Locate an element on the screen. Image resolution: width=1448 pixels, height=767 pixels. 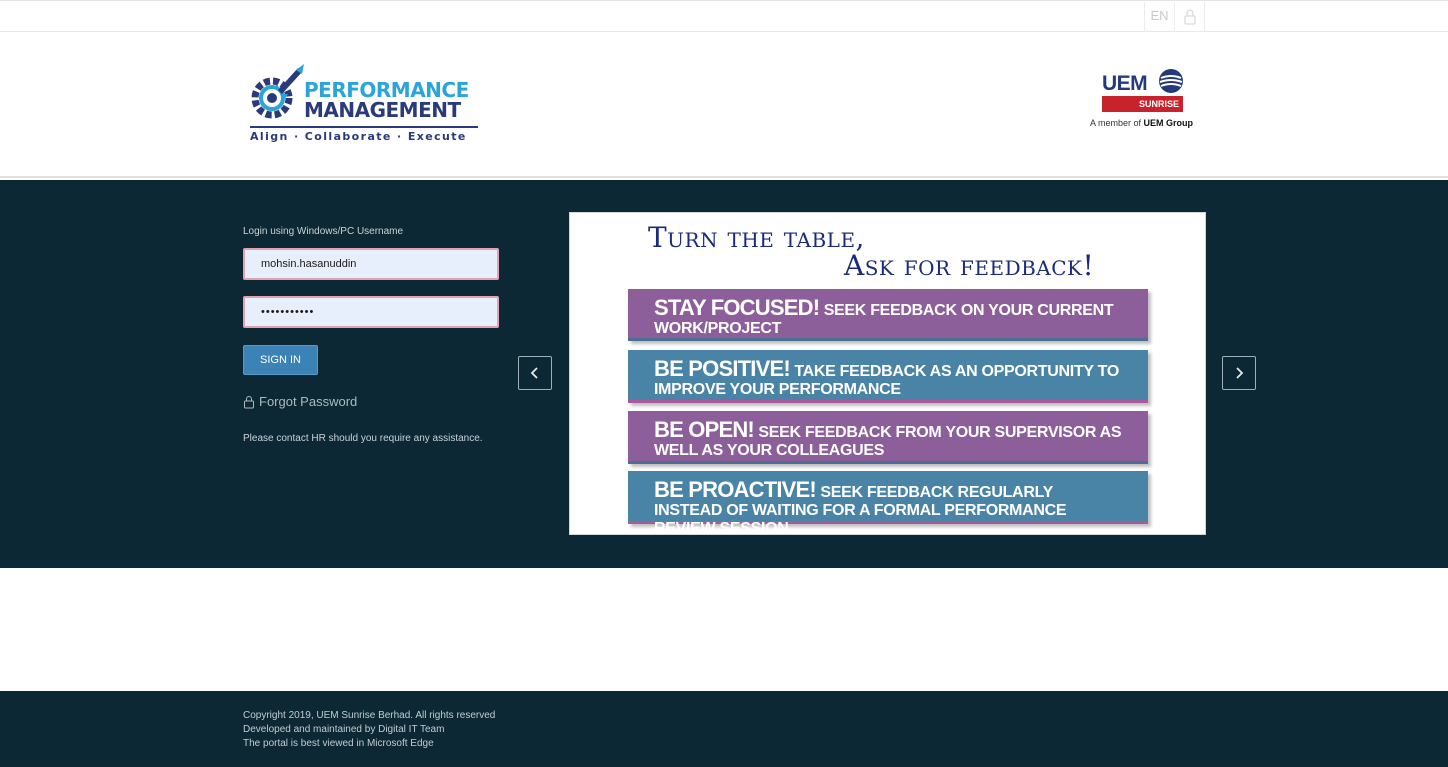
member-prefix: A member of is located at coordinates (1116, 123).